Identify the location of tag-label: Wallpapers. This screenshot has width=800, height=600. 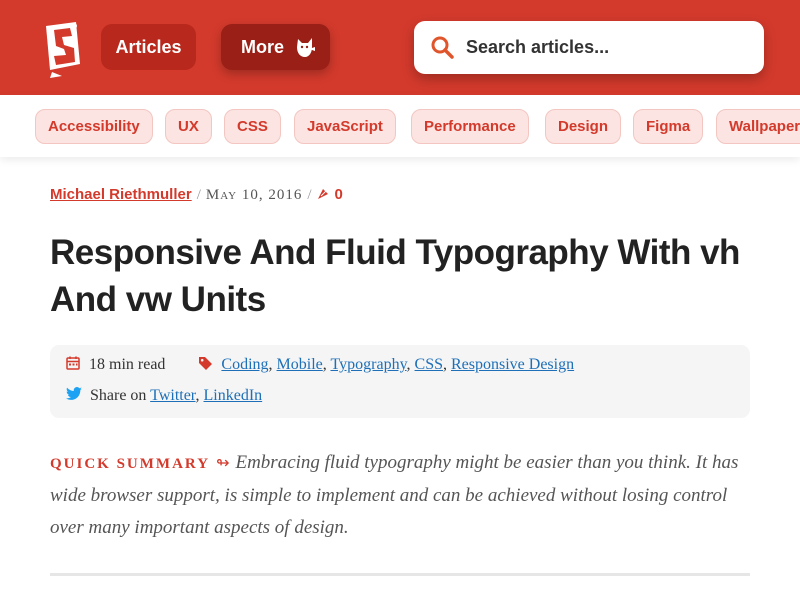
(764, 126).